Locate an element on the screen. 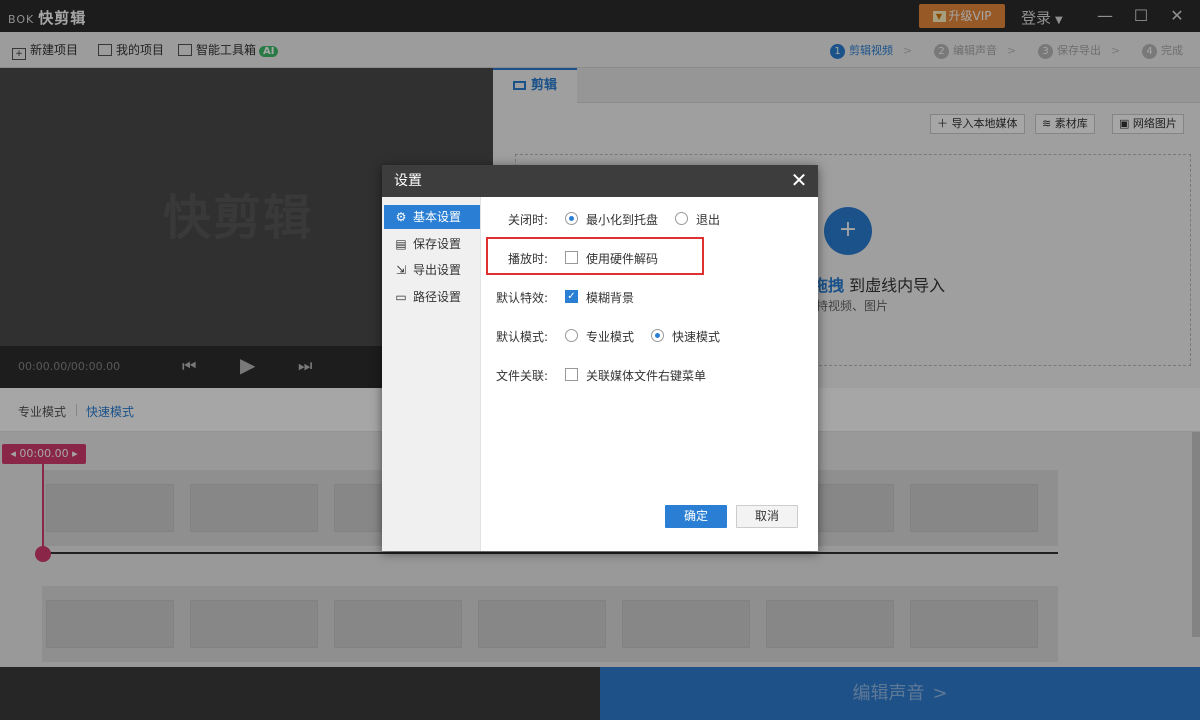  sidebar-item-export: ⇲ 导出设置 is located at coordinates (432, 270).